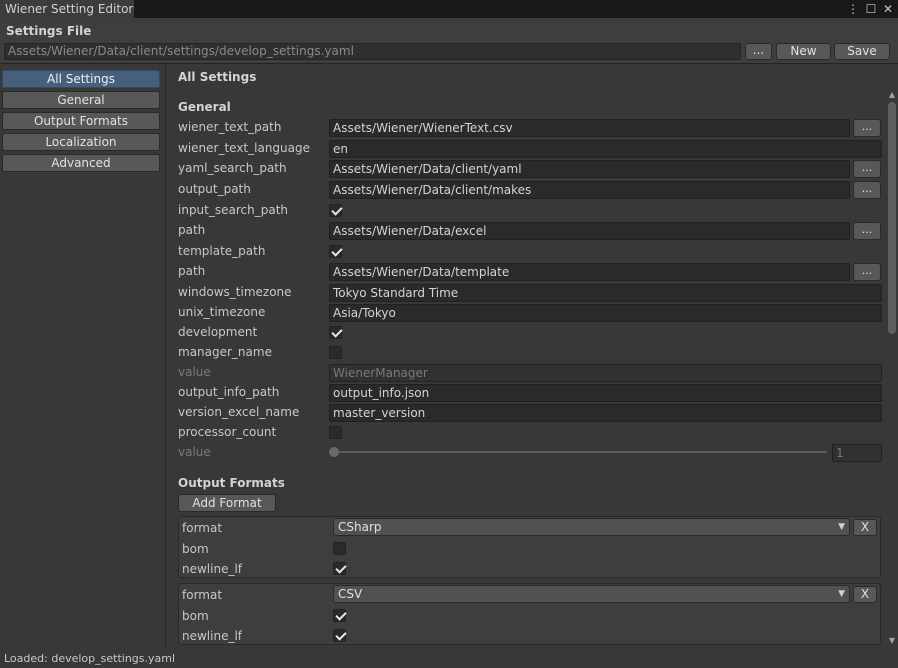  I want to click on vertical-scrollbar: ▲ ▼, so click(892, 369).